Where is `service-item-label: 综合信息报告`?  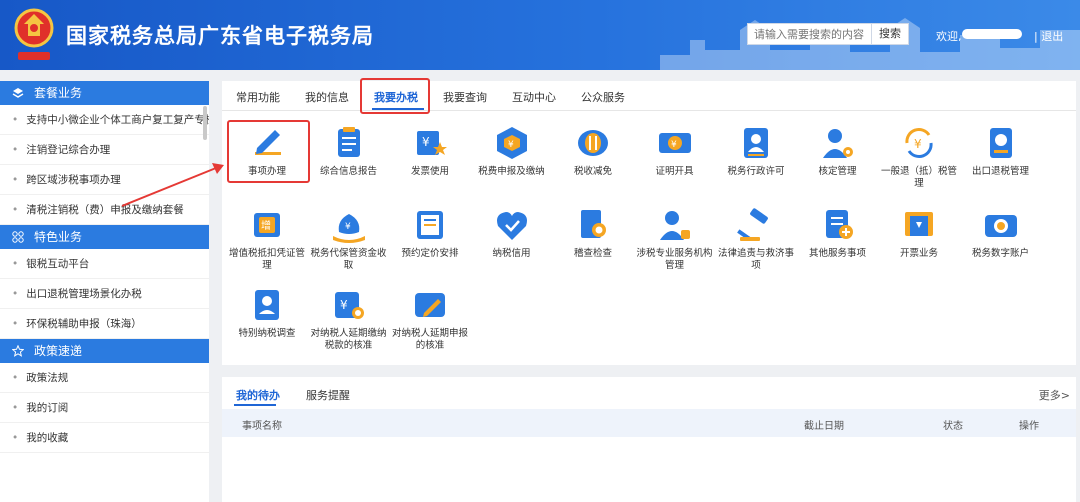
service-item-label: 综合信息报告 is located at coordinates (348, 171).